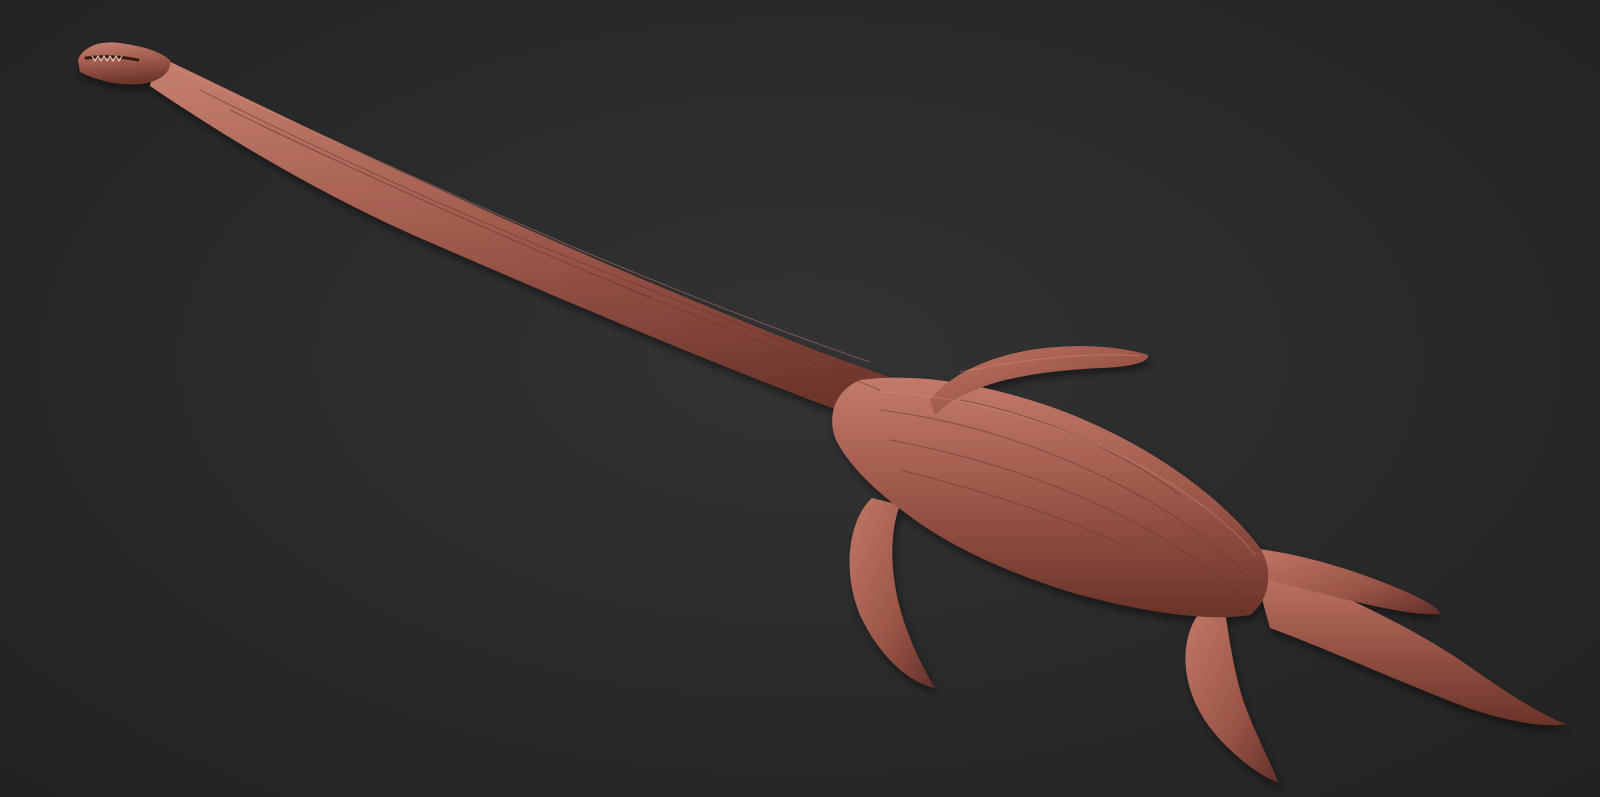 This screenshot has width=1600, height=797. Describe the element at coordinates (1231, 697) in the screenshot. I see `rear-lower-flipper` at that location.